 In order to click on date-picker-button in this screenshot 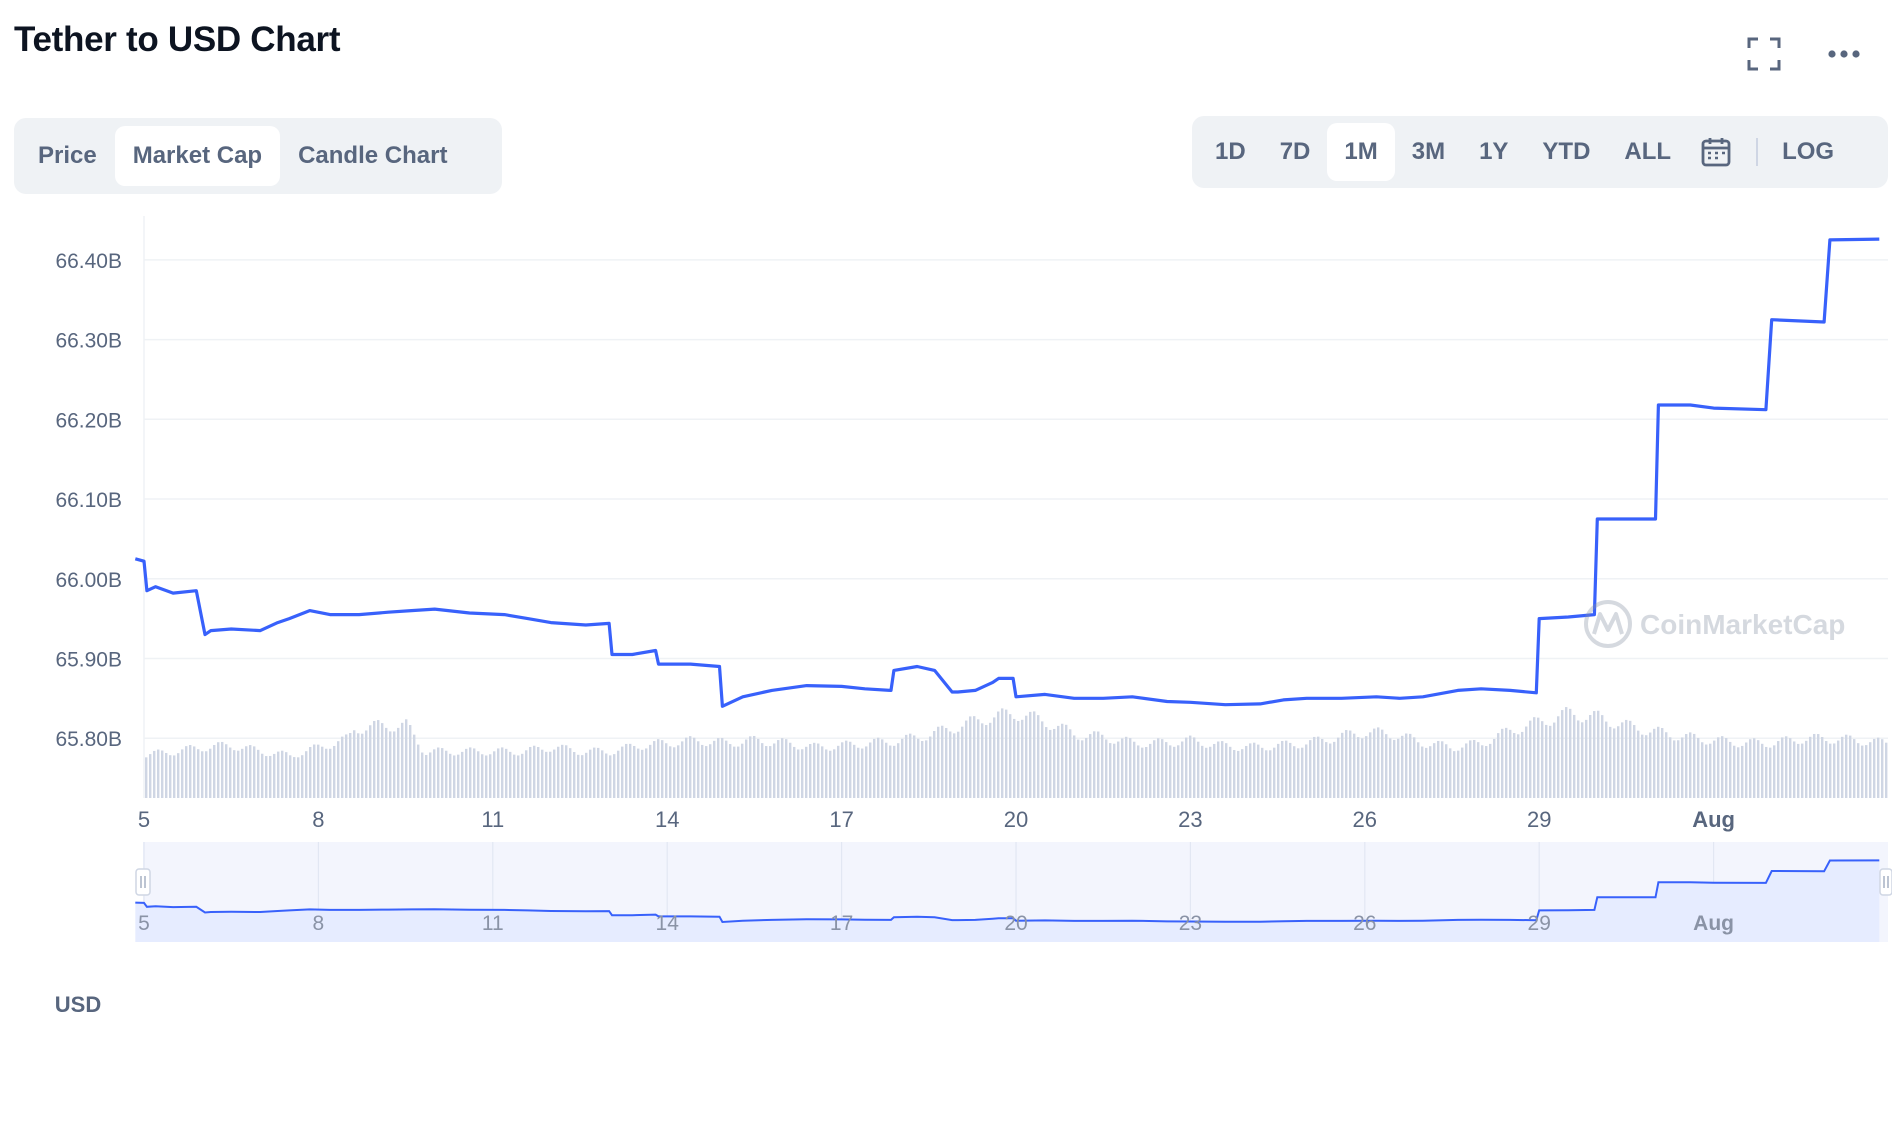, I will do `click(1716, 152)`.